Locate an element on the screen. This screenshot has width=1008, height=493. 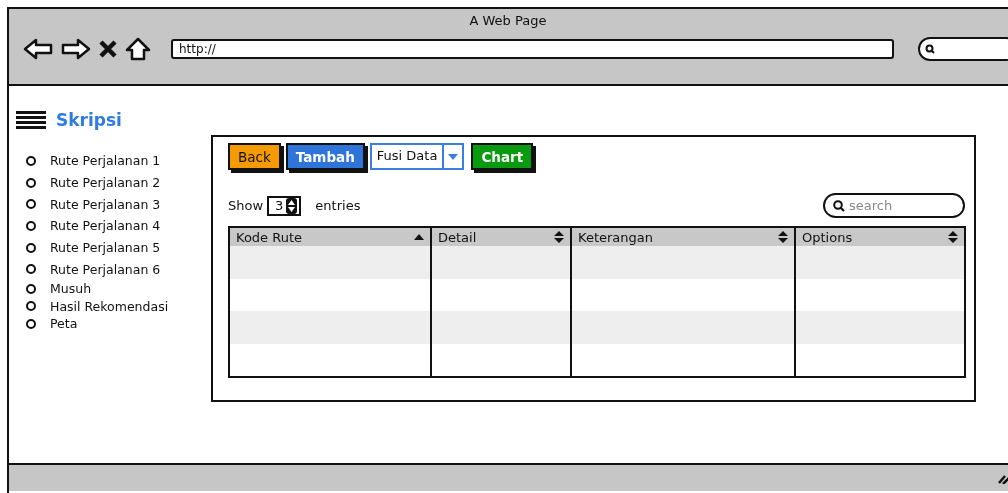
search-field: search is located at coordinates (894, 205).